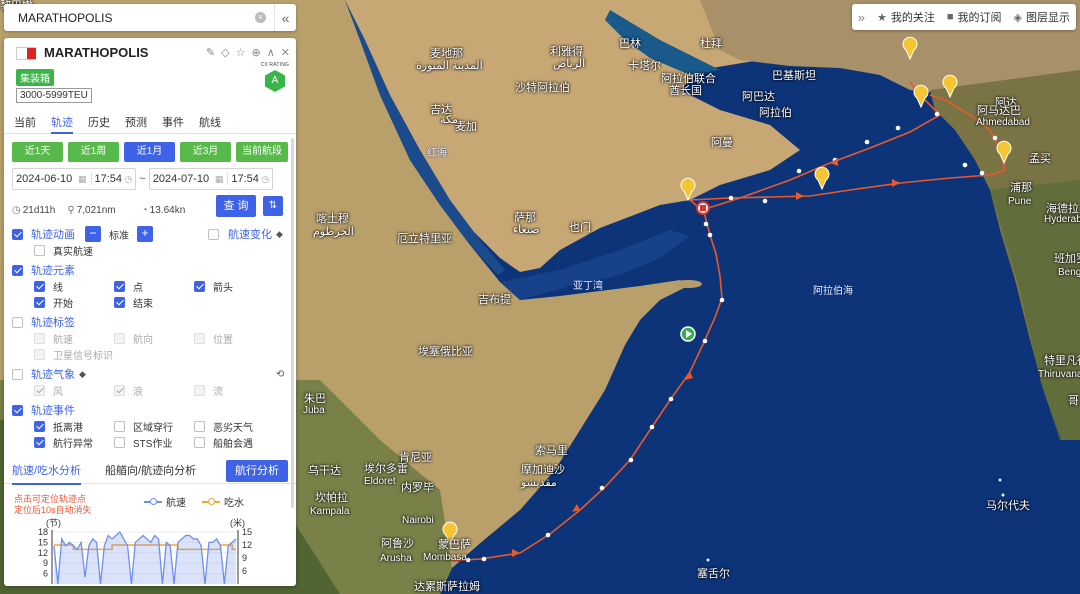 This screenshot has width=1080, height=594. Describe the element at coordinates (150, 471) in the screenshot. I see `tab-heading-course: 船艏向/航迹向分析` at that location.